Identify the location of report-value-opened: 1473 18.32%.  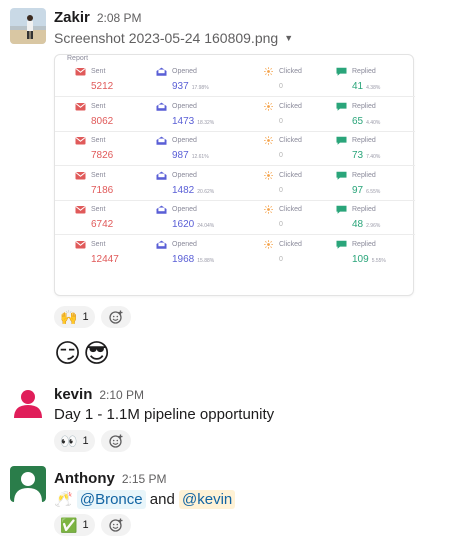
(193, 121).